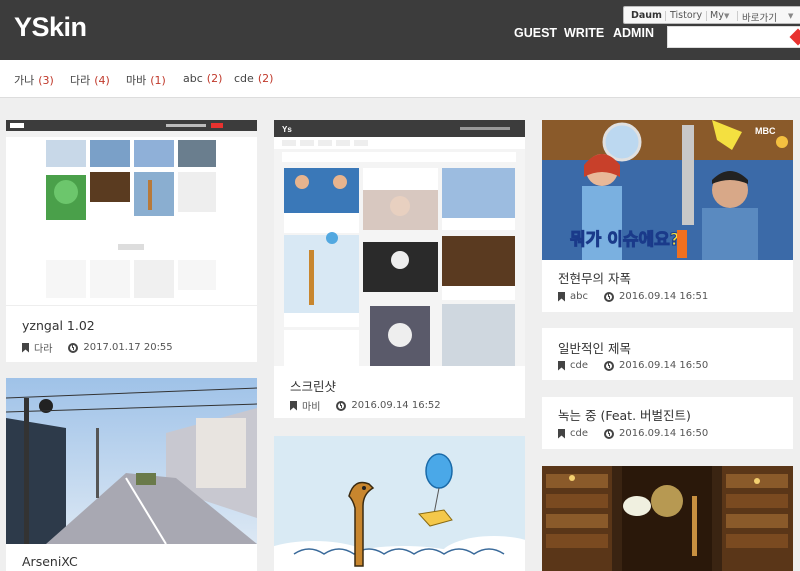 The height and width of the screenshot is (571, 800). I want to click on post-thumbnail: Ys, so click(399, 243).